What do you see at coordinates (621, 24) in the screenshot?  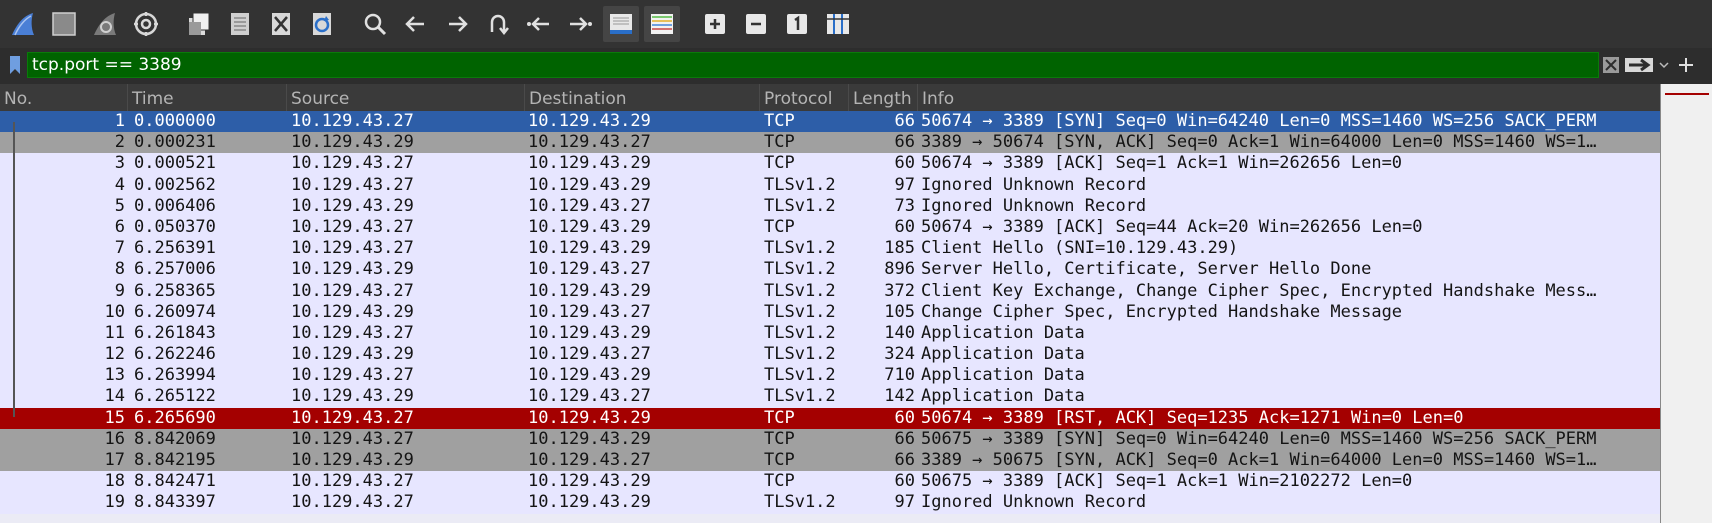 I see `autoscroll-icon` at bounding box center [621, 24].